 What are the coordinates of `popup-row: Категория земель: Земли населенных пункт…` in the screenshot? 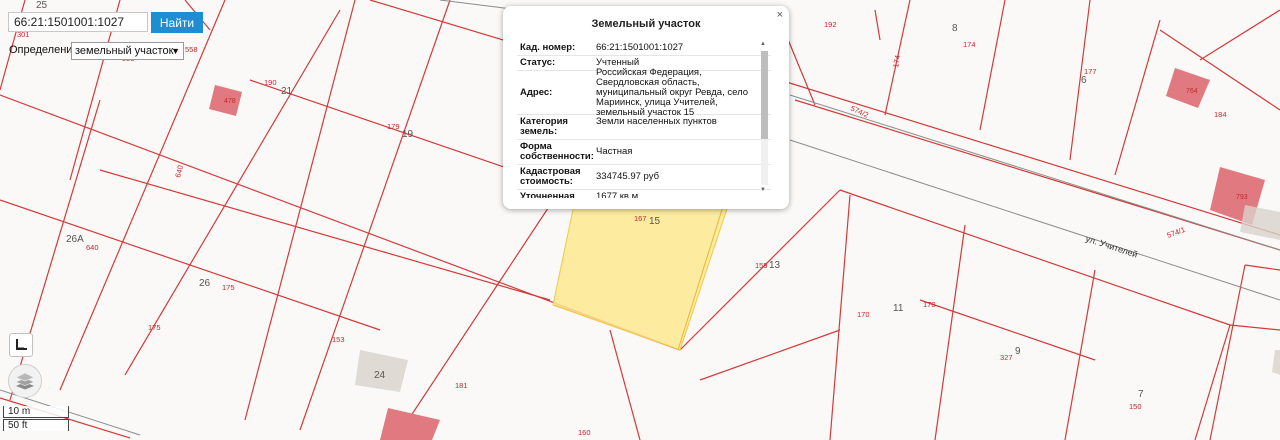 It's located at (644, 127).